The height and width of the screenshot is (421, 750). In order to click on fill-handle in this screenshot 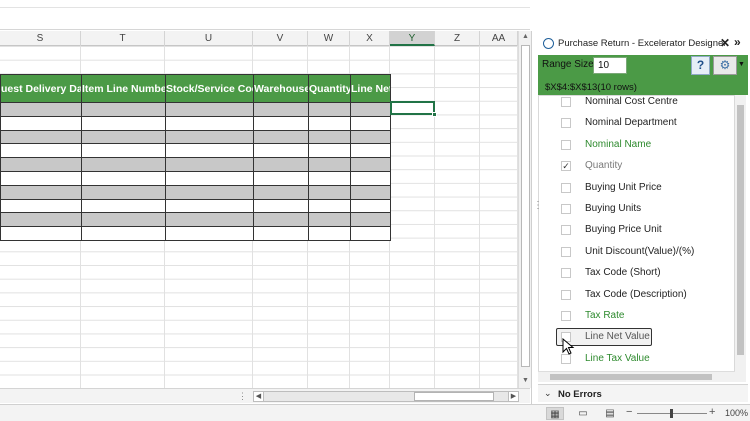, I will do `click(434, 114)`.